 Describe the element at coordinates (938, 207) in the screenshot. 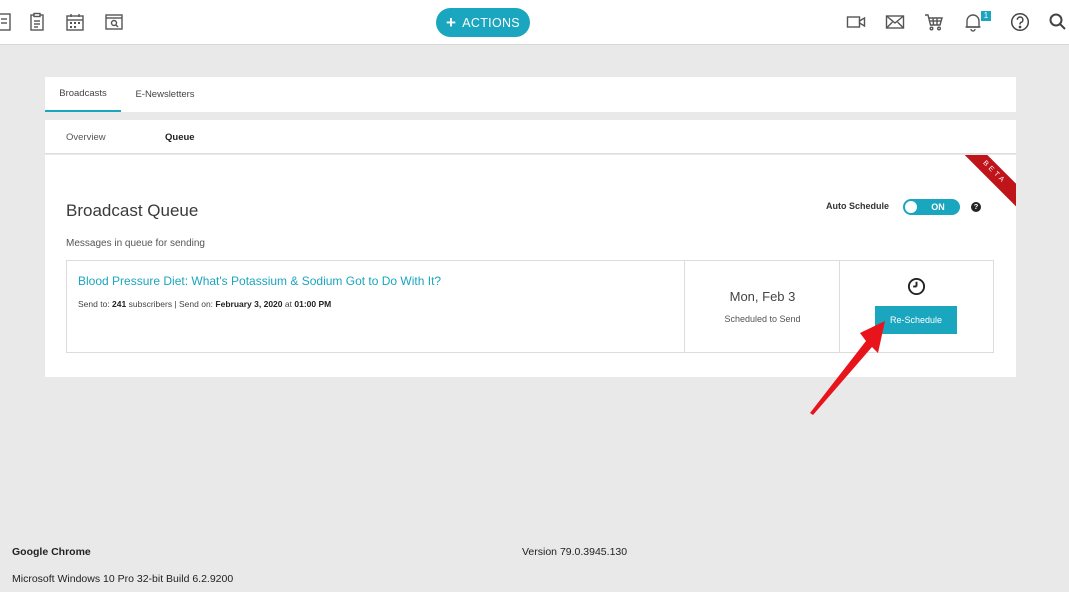

I see `toggle-state: ON` at that location.